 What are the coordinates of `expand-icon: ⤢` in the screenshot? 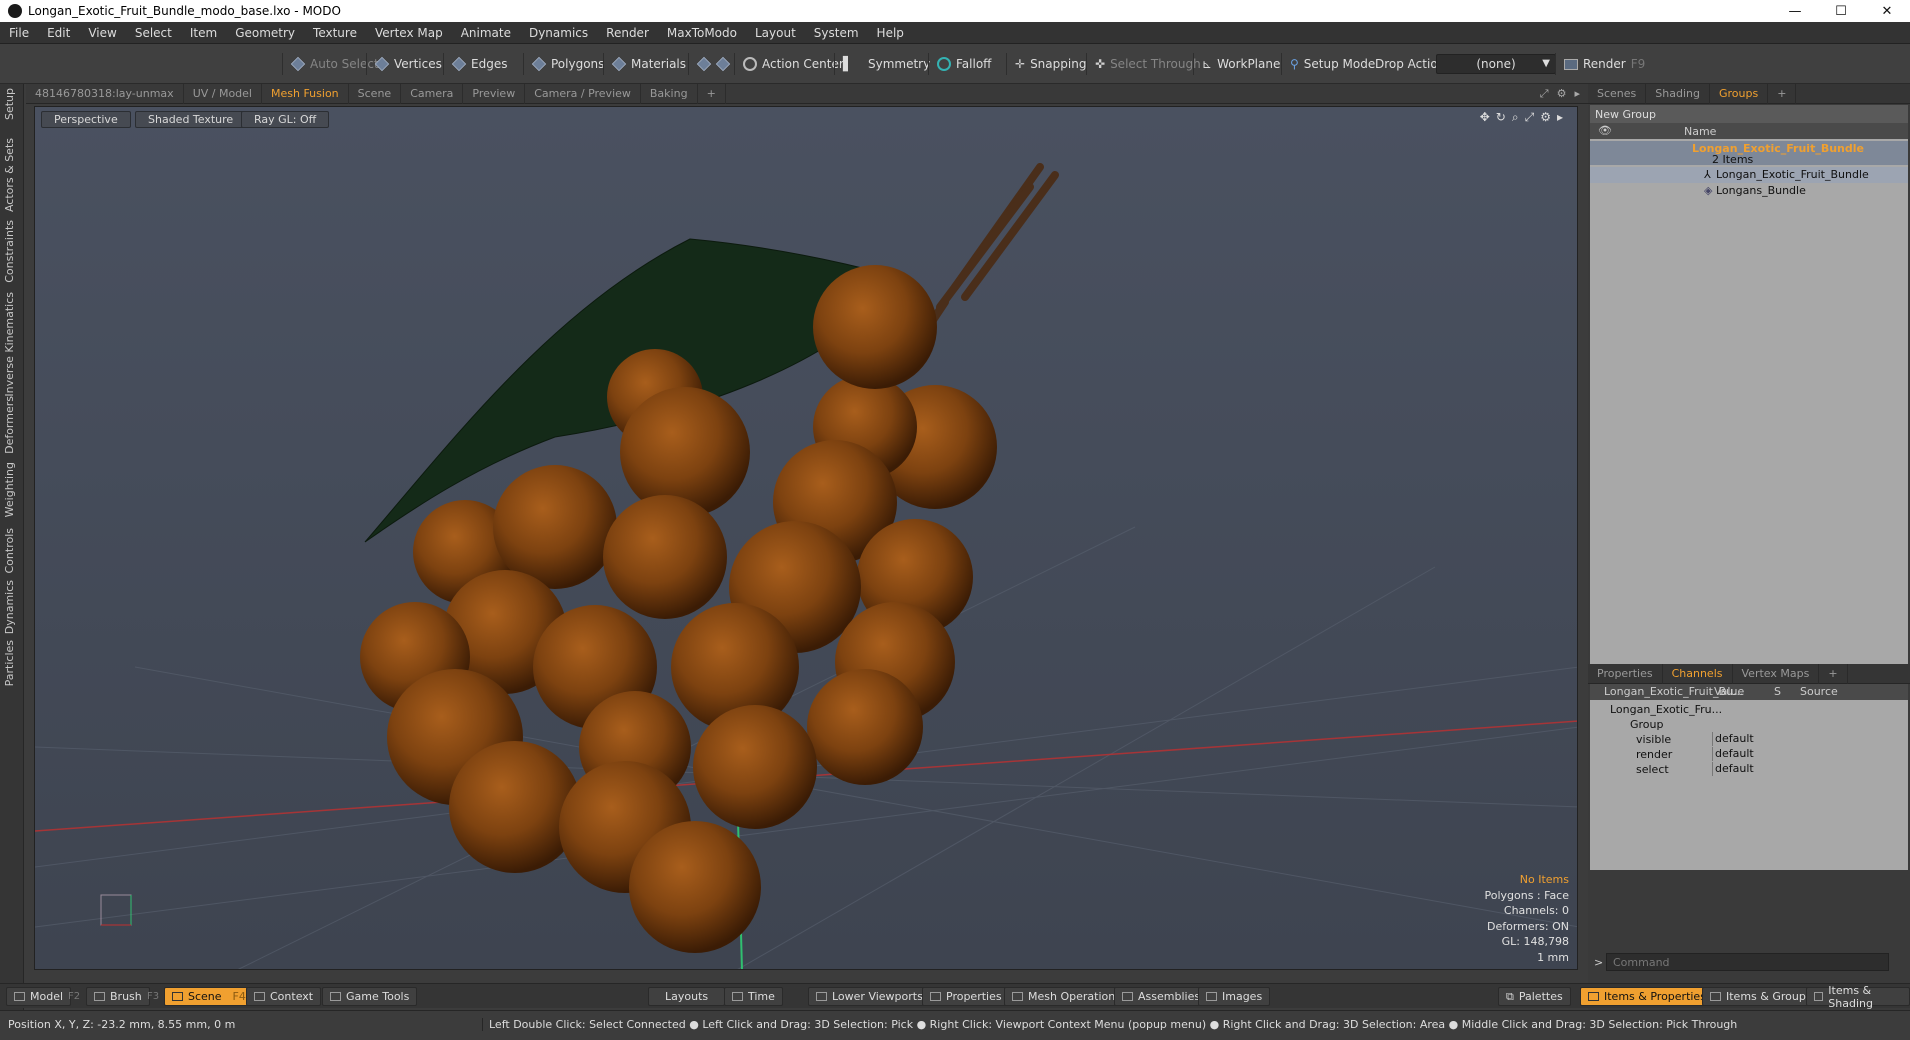 It's located at (1544, 94).